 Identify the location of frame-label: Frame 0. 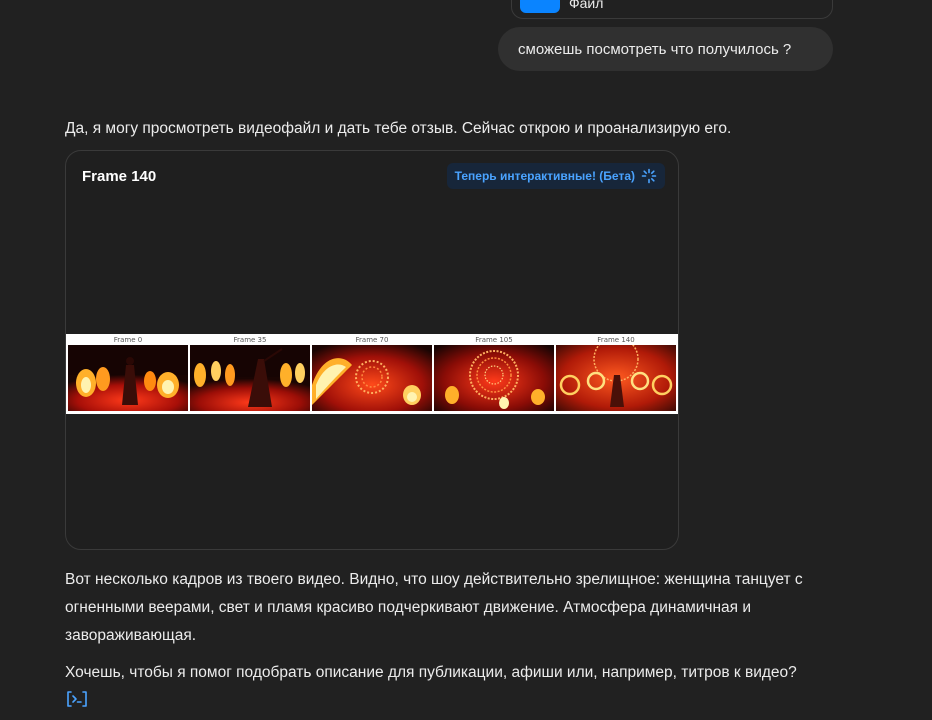
(128, 340).